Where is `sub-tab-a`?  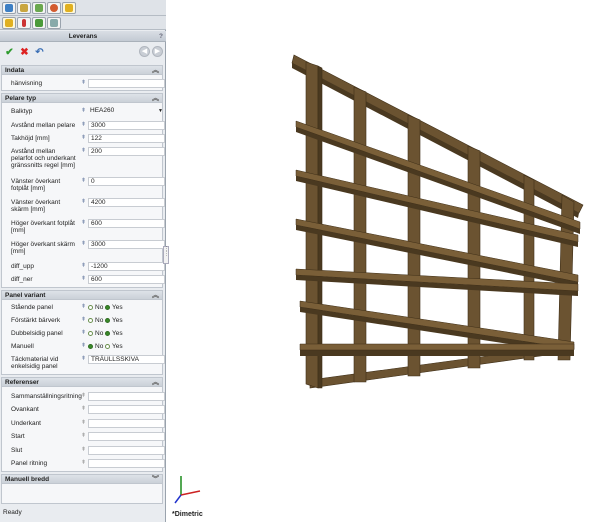
sub-tab-a is located at coordinates (9, 23).